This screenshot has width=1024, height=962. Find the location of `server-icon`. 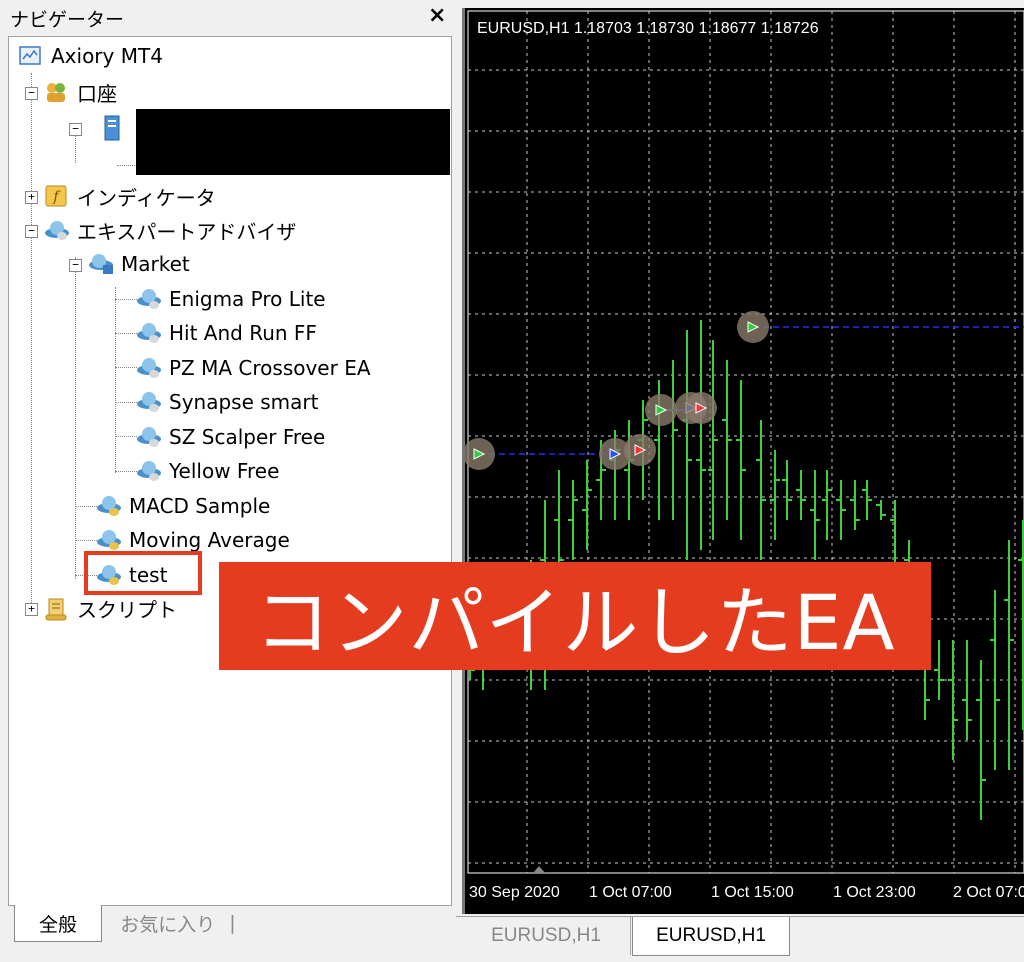

server-icon is located at coordinates (112, 127).